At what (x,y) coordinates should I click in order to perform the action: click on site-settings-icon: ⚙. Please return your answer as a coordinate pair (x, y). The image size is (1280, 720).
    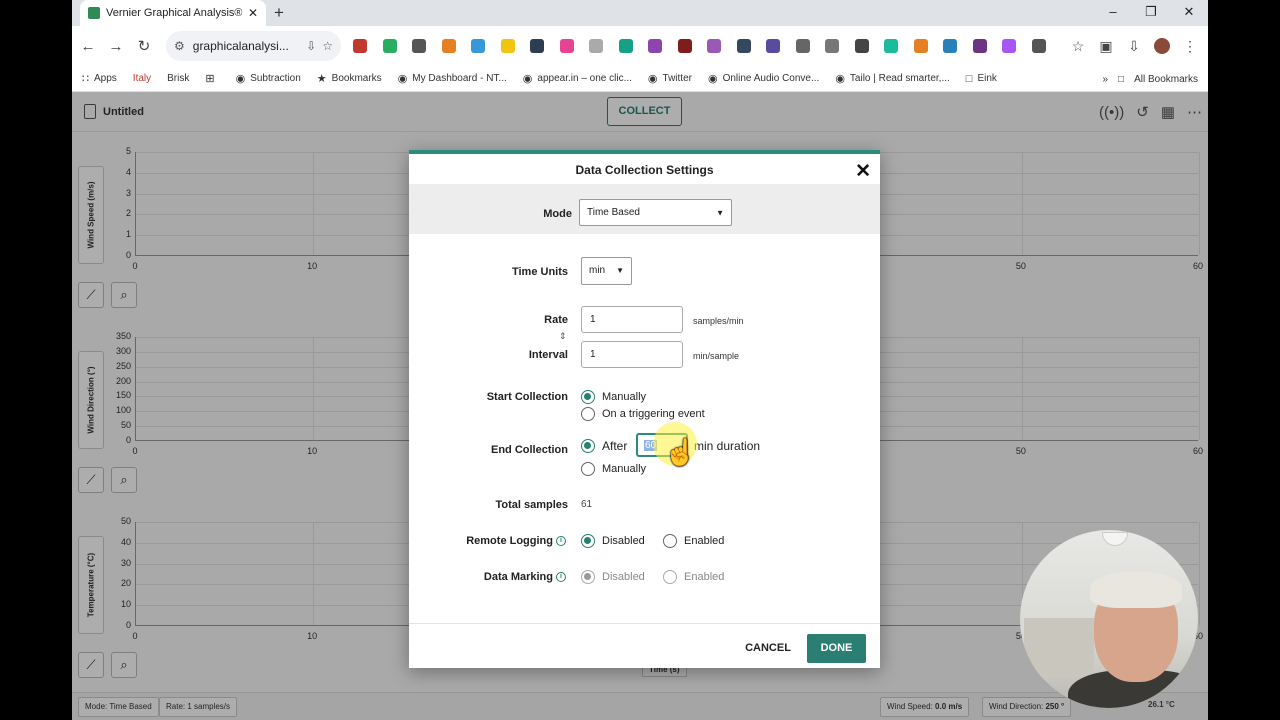
    Looking at the image, I should click on (179, 46).